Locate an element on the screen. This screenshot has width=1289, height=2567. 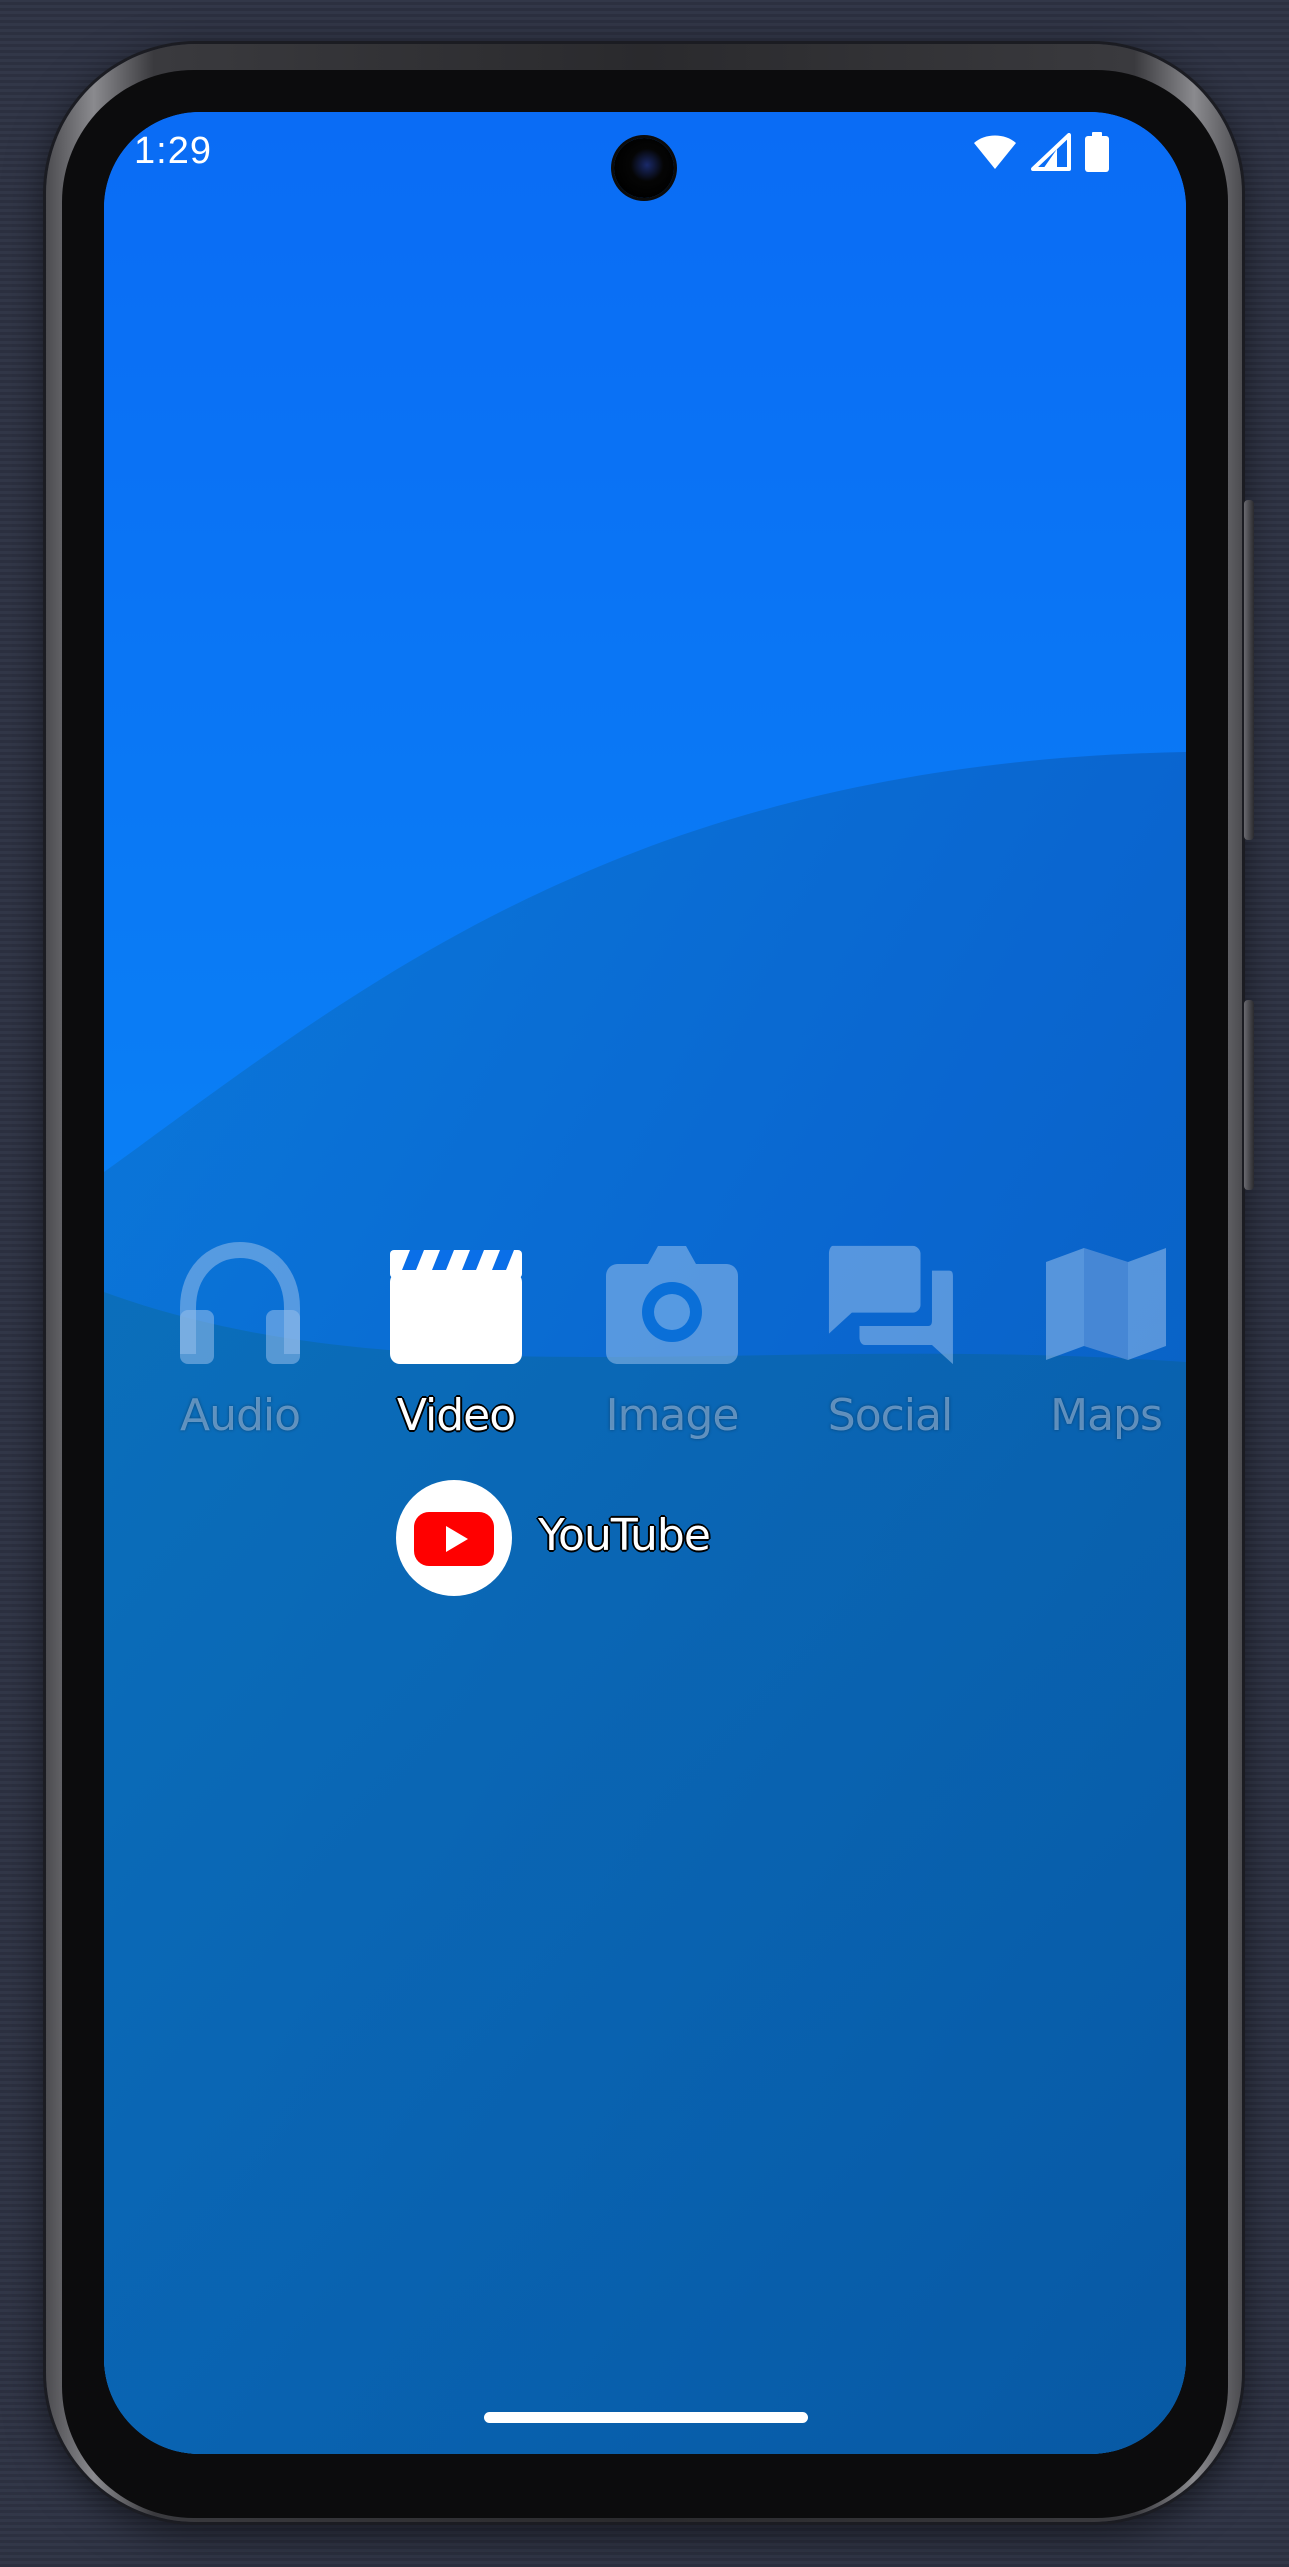
status-icons is located at coordinates (1037, 154).